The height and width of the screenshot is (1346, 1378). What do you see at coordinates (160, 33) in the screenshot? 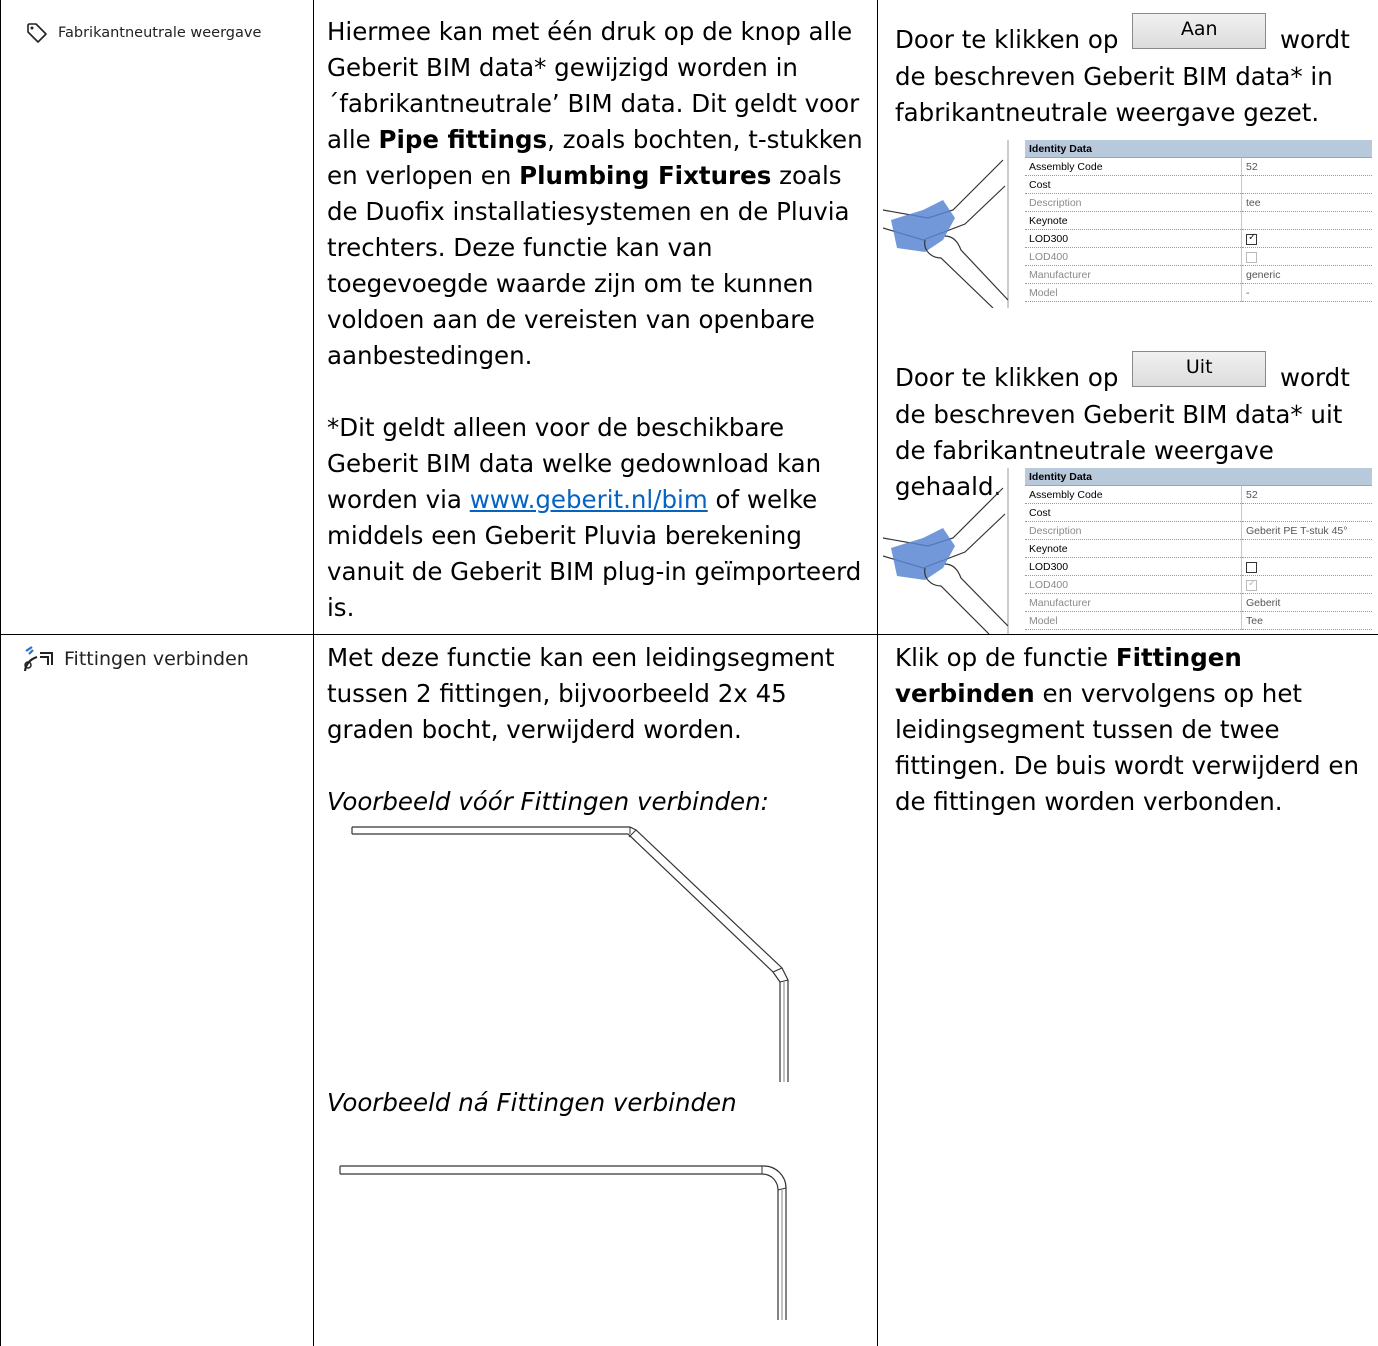
I see `tool-label: Fabrikantneutrale weergave` at bounding box center [160, 33].